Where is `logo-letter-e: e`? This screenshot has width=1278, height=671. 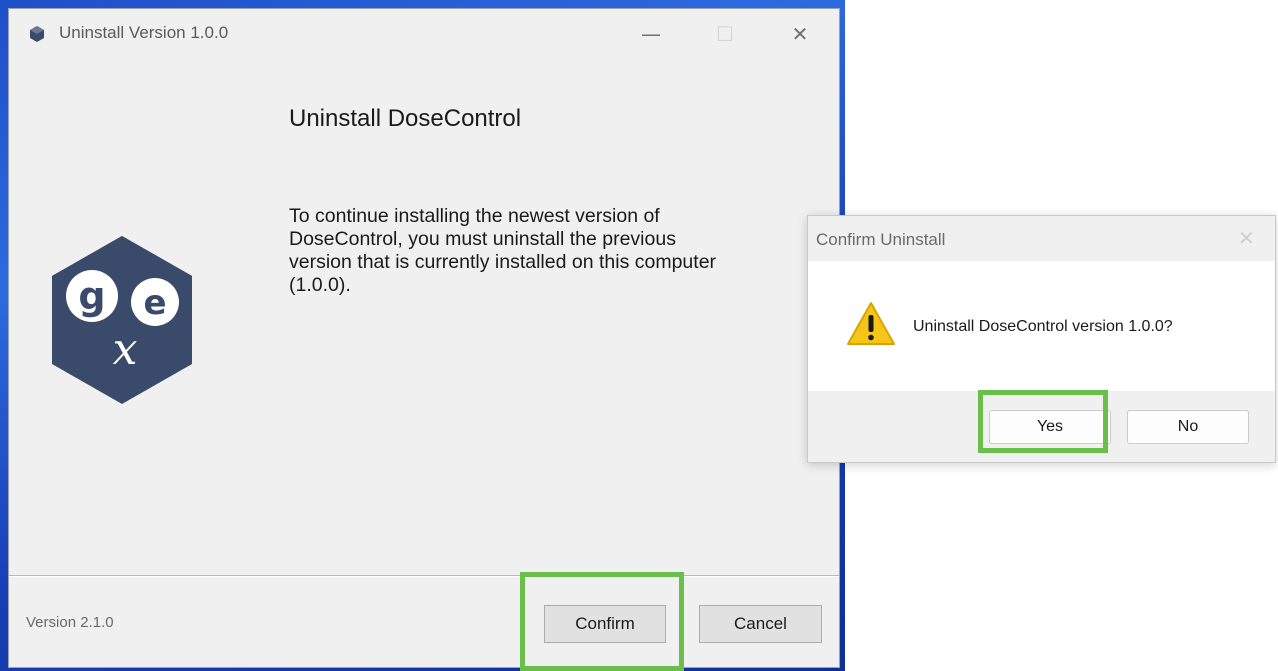
logo-letter-e: e is located at coordinates (154, 303).